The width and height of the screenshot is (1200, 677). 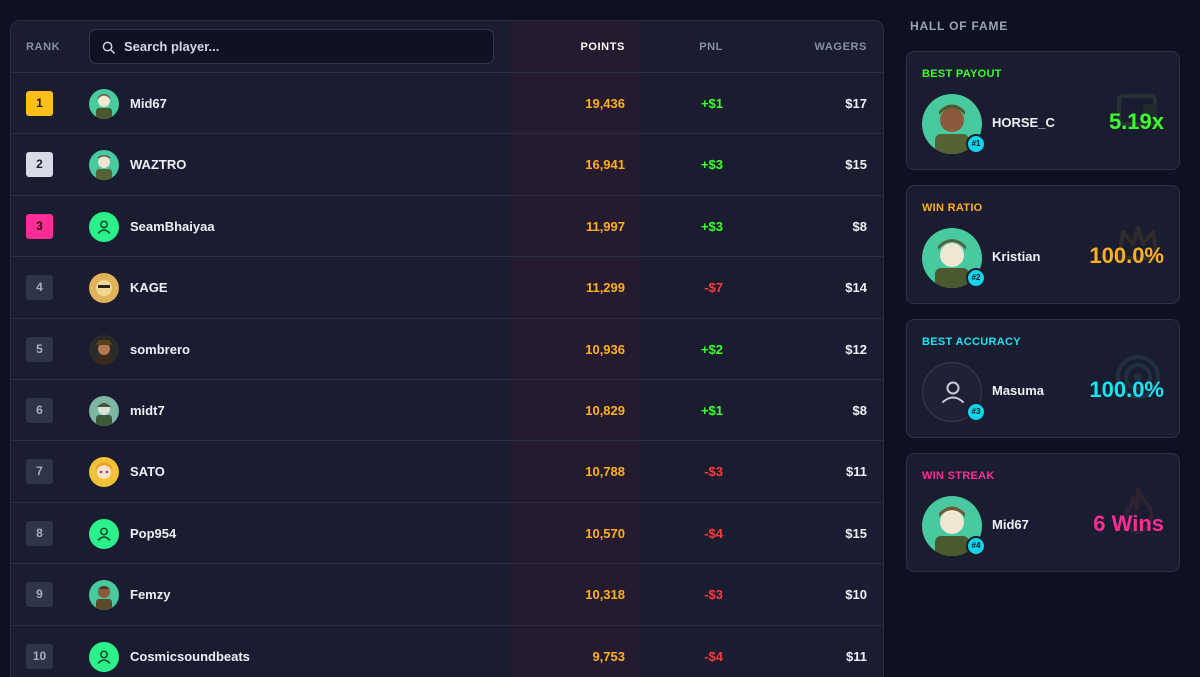 What do you see at coordinates (1043, 110) in the screenshot?
I see `best-payout-card: BEST PAYOUT #1 HORSE_C 5.19x` at bounding box center [1043, 110].